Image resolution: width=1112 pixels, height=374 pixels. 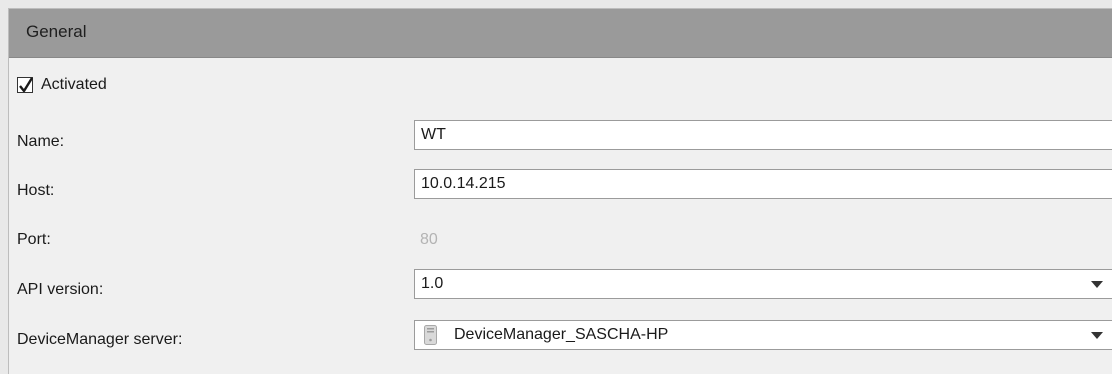 I want to click on port-value: 80, so click(x=429, y=239).